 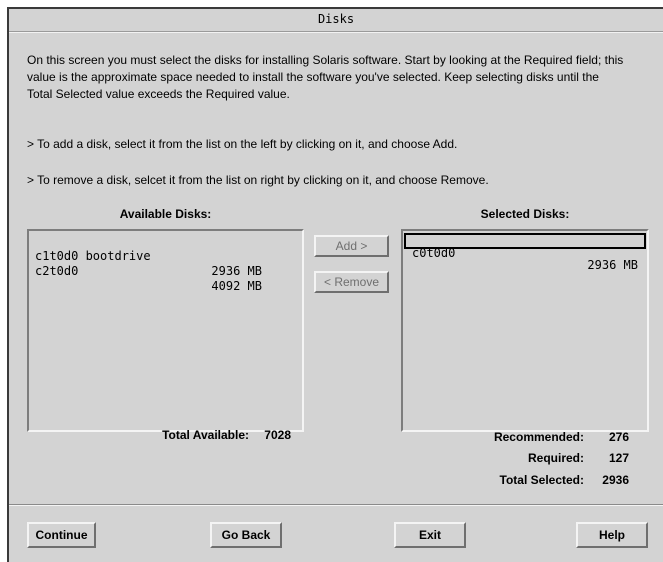 What do you see at coordinates (205, 435) in the screenshot?
I see `total-available-label: Total Available:` at bounding box center [205, 435].